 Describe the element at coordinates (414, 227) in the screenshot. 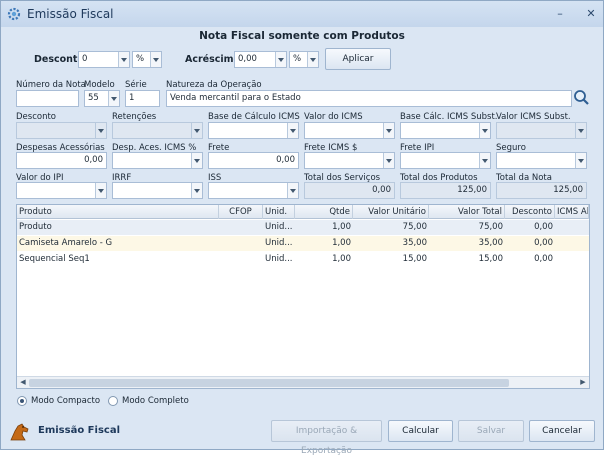

I see `cell-valor-unitario: 75,00` at that location.